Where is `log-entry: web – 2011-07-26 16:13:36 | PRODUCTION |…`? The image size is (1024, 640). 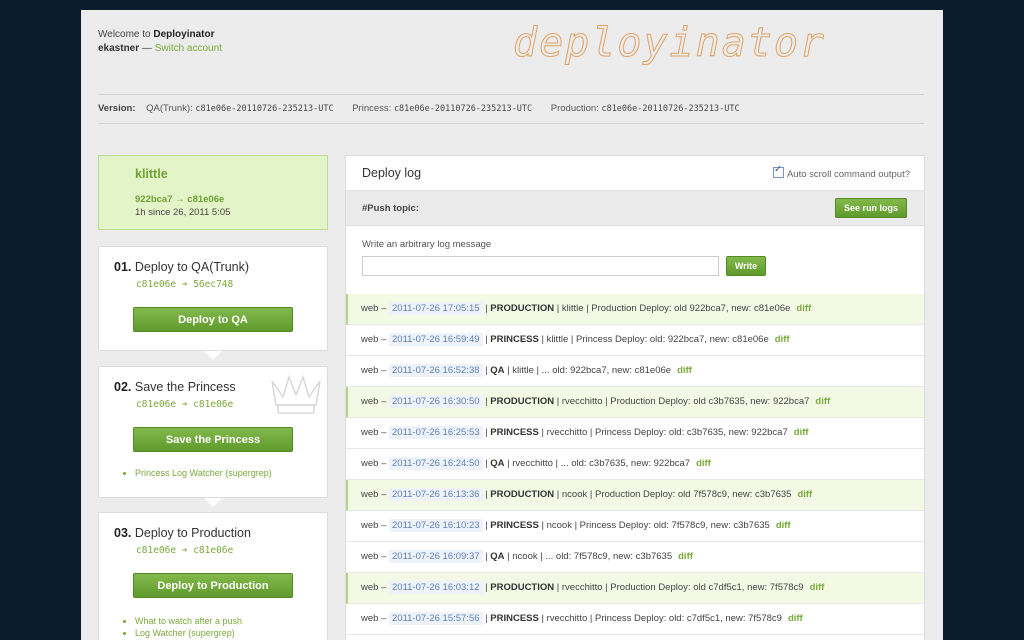 log-entry: web – 2011-07-26 16:13:36 | PRODUCTION |… is located at coordinates (635, 495).